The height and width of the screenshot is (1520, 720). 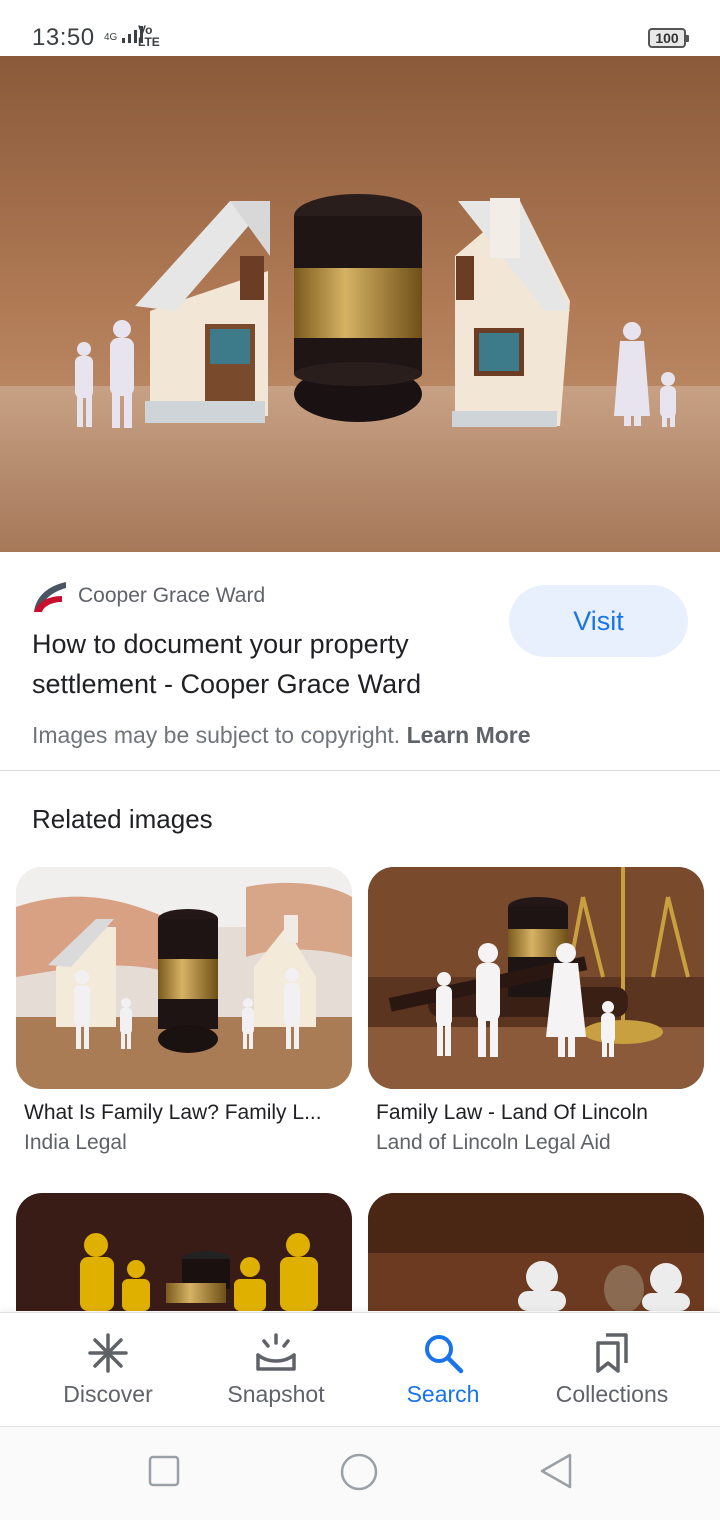 I want to click on volte-icon: Vo LTE, so click(x=149, y=36).